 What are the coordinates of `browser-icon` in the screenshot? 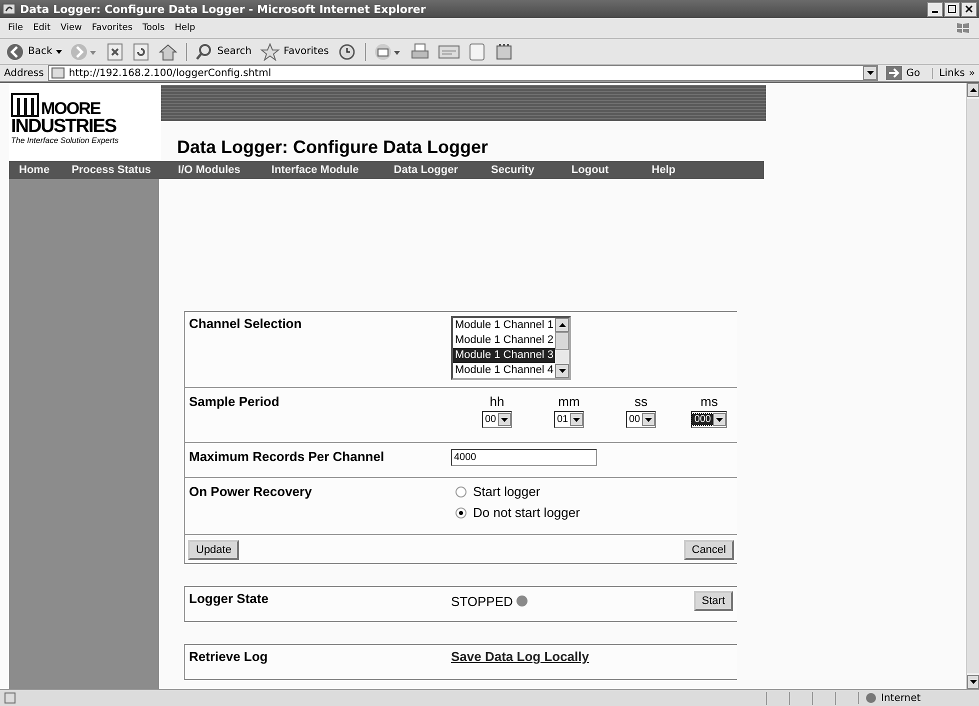 It's located at (9, 9).